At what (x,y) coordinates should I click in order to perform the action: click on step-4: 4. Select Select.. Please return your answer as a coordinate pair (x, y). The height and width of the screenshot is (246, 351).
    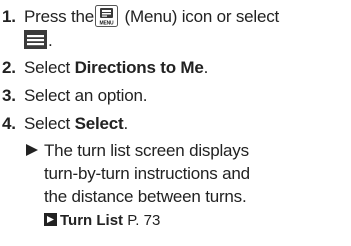
    Looking at the image, I should click on (65, 124).